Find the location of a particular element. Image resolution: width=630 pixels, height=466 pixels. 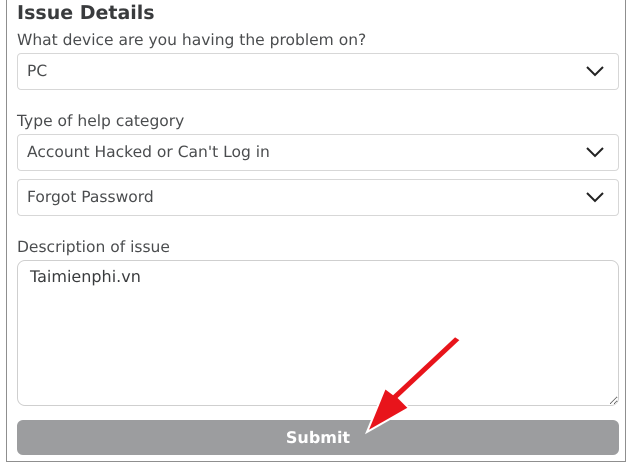

section-heading: Issue Details is located at coordinates (86, 13).